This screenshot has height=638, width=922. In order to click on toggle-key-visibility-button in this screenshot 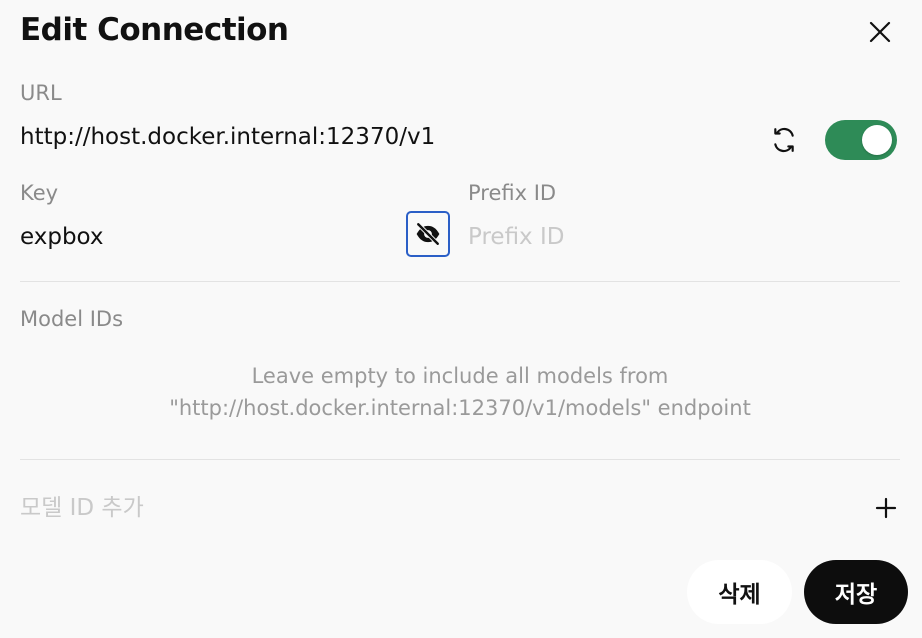, I will do `click(428, 234)`.